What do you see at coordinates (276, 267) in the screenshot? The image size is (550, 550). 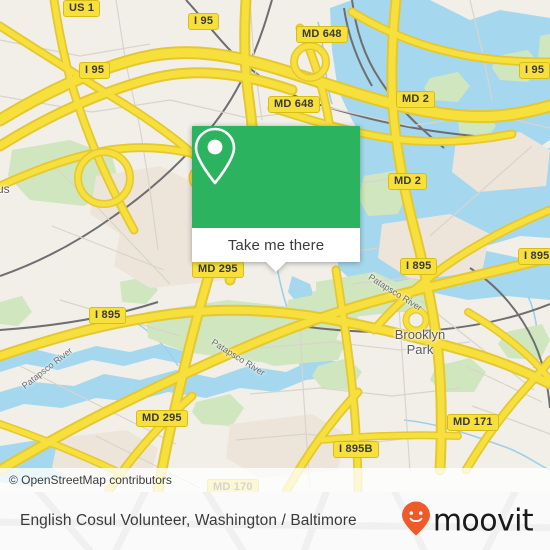 I see `popup-tail-pointer` at bounding box center [276, 267].